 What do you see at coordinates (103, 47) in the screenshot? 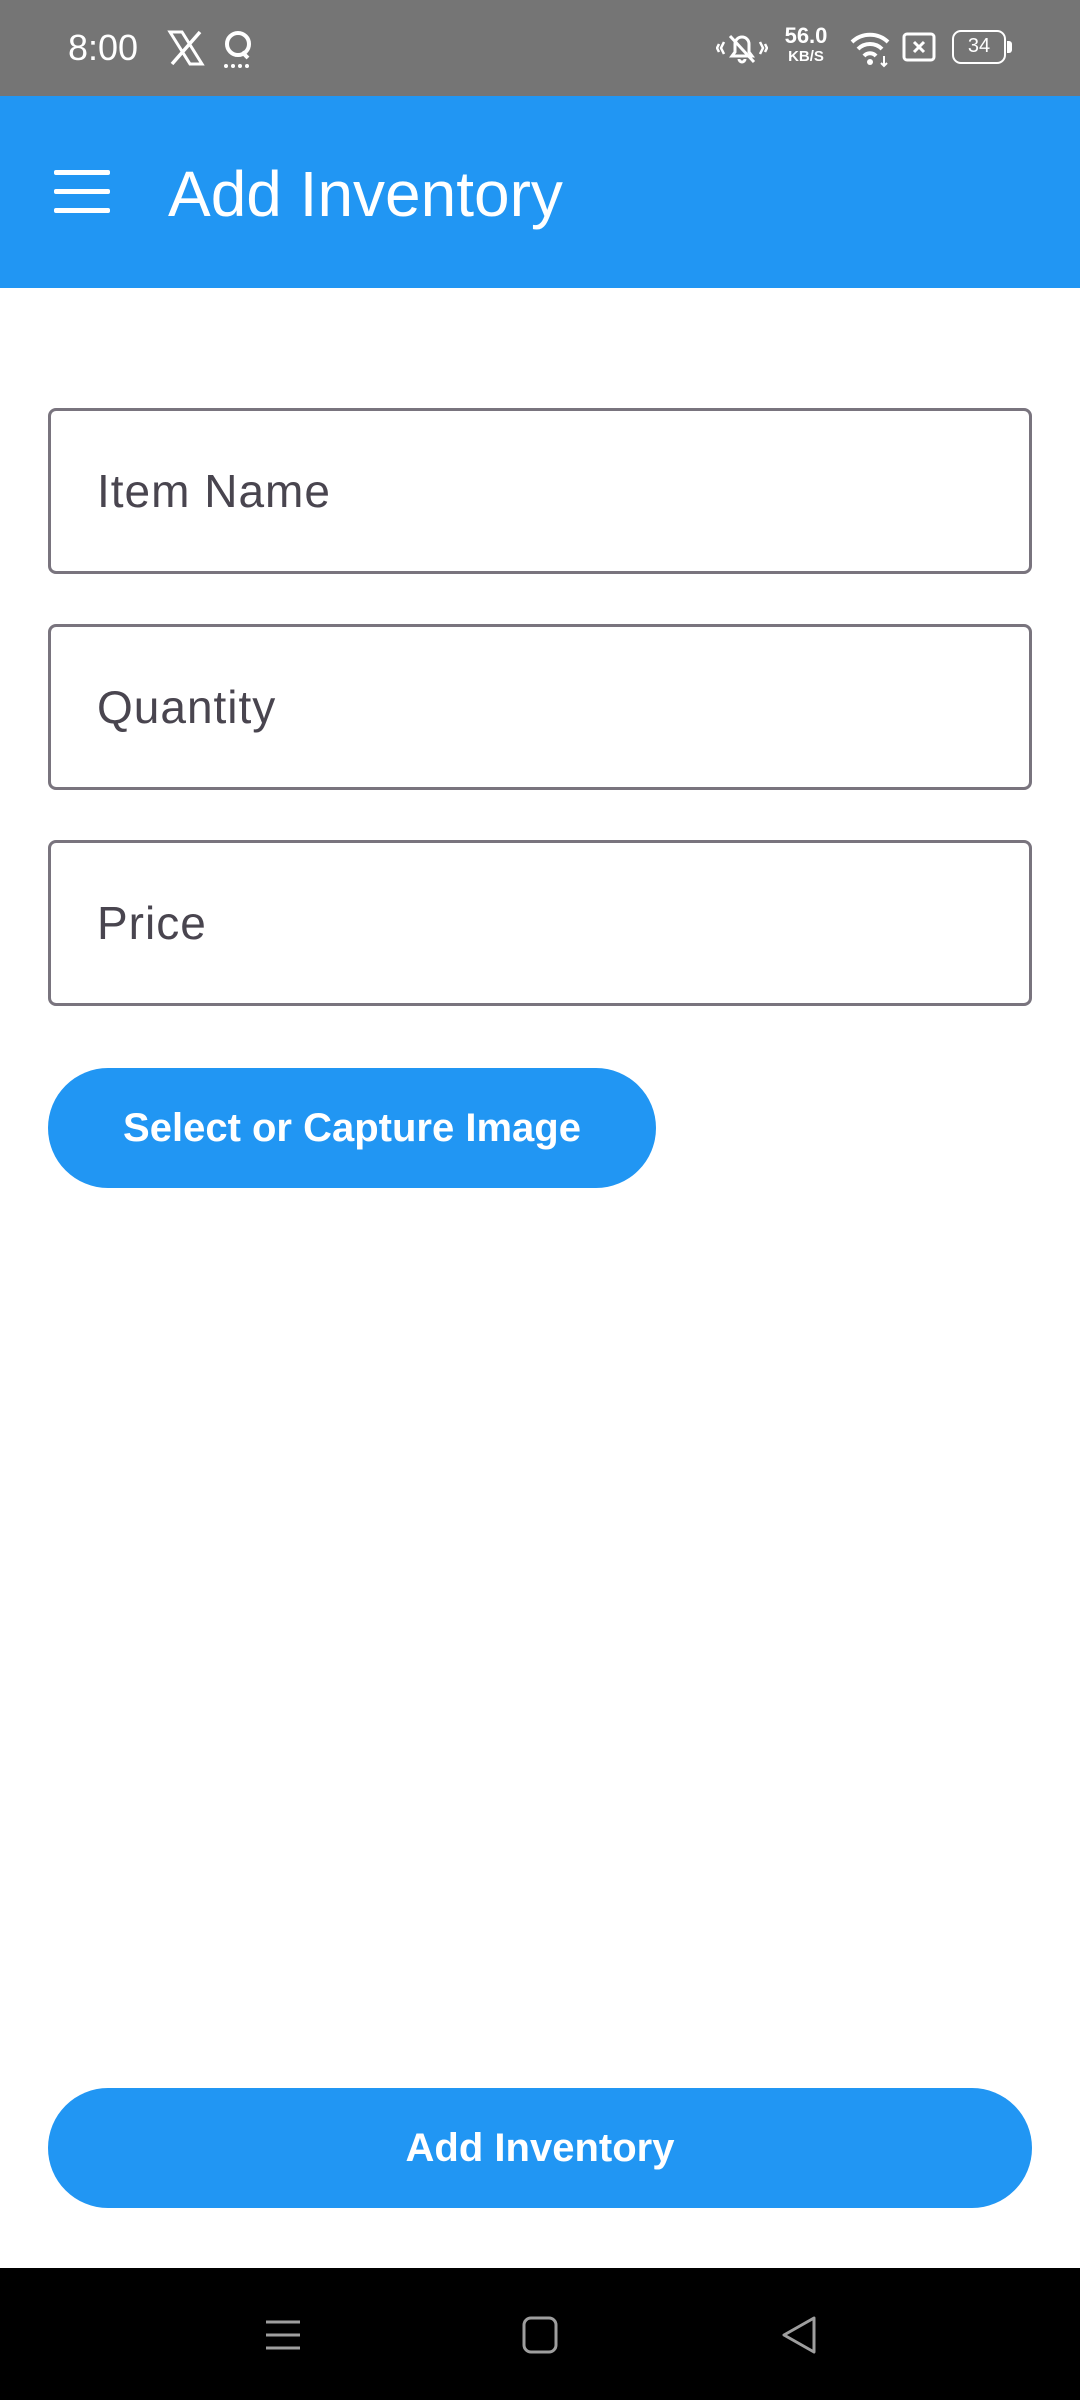
I see `status-time: 8:00` at bounding box center [103, 47].